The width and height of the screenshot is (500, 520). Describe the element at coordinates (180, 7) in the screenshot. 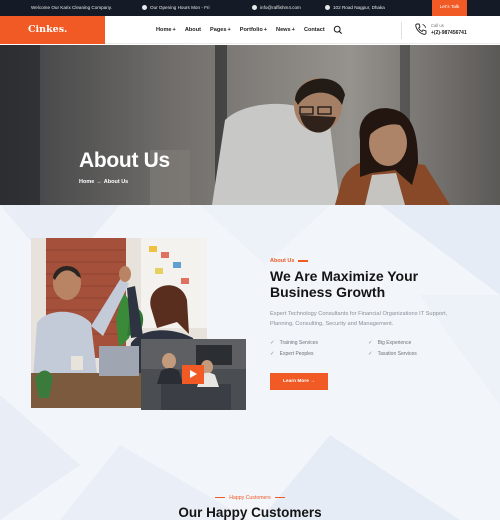

I see `opening-hours-text: Our Opening Hours Mon - Fri` at that location.